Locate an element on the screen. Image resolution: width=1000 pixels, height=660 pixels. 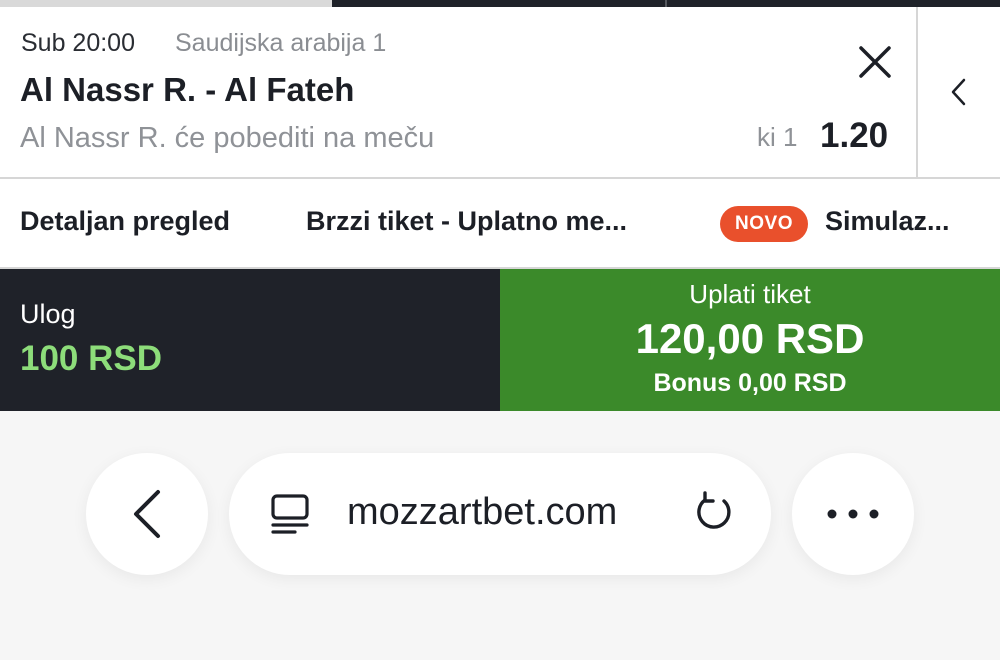
more-options-button is located at coordinates (853, 514).